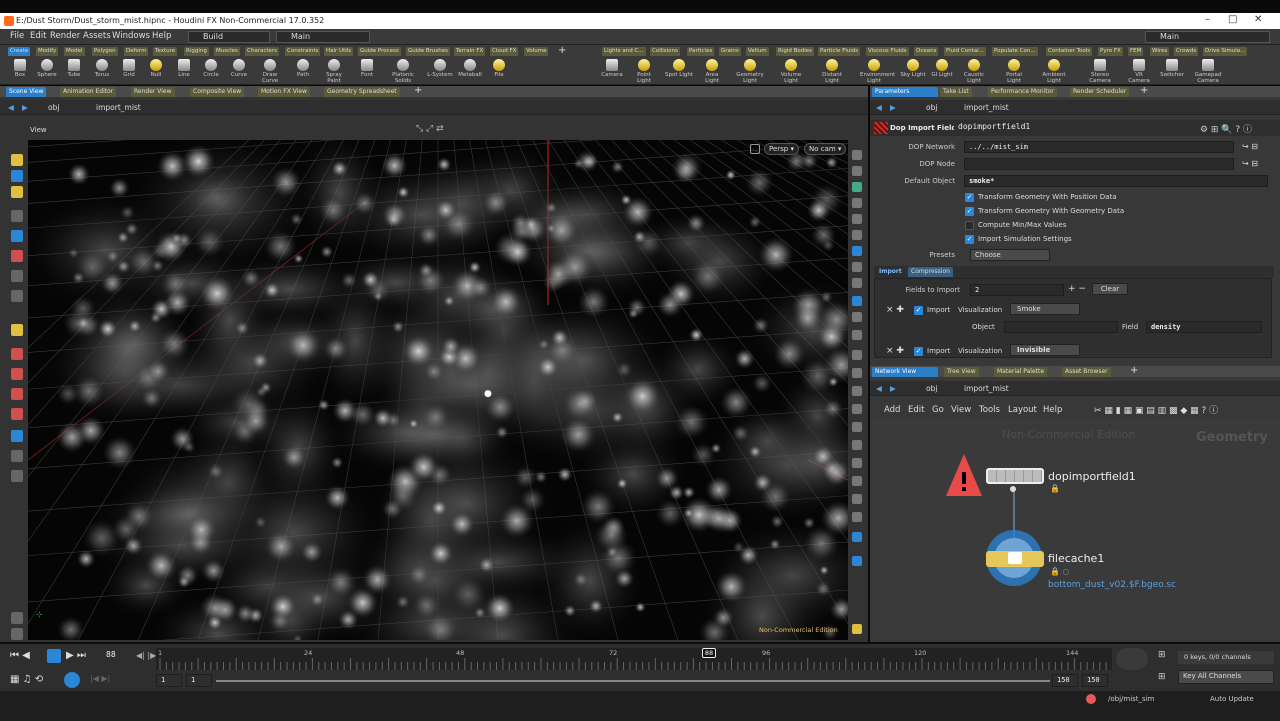 This screenshot has height=721, width=1280. What do you see at coordinates (1076, 558) in the screenshot?
I see `node2-label: filecache1` at bounding box center [1076, 558].